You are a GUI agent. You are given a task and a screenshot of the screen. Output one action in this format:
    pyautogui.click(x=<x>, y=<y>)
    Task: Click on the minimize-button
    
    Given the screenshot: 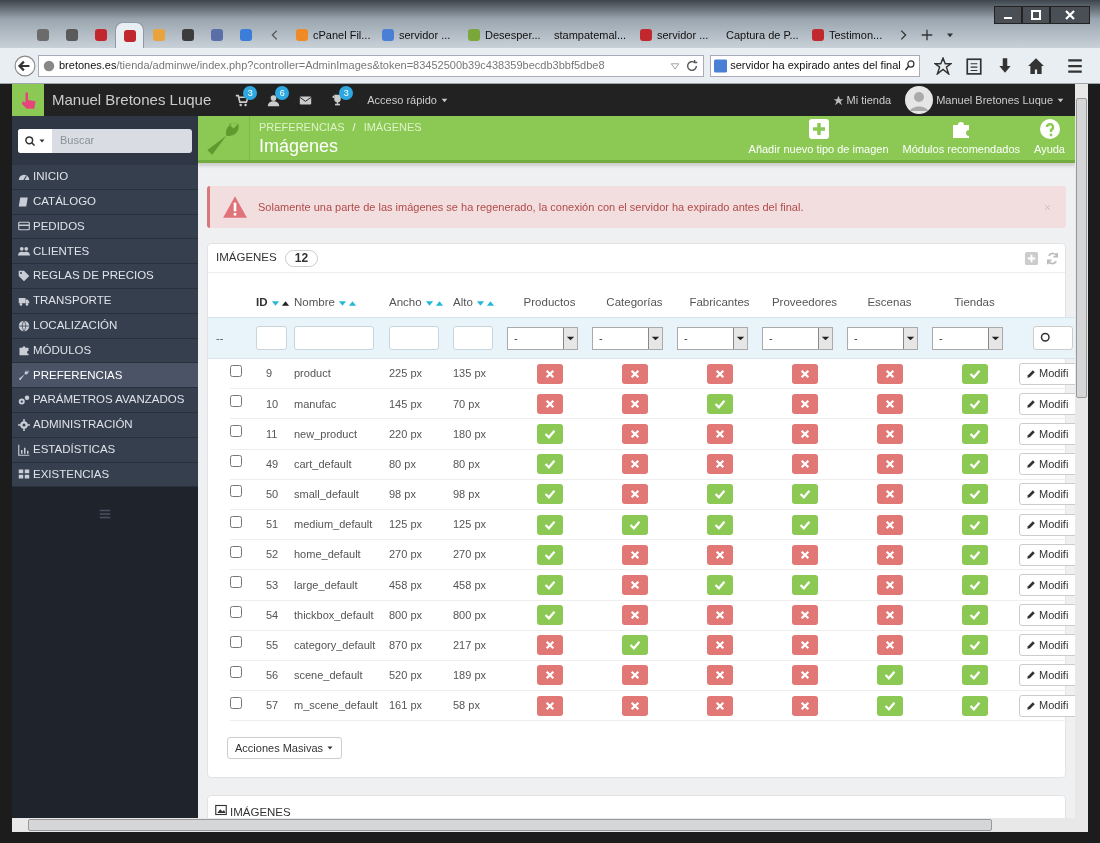 What is the action you would take?
    pyautogui.click(x=1008, y=15)
    